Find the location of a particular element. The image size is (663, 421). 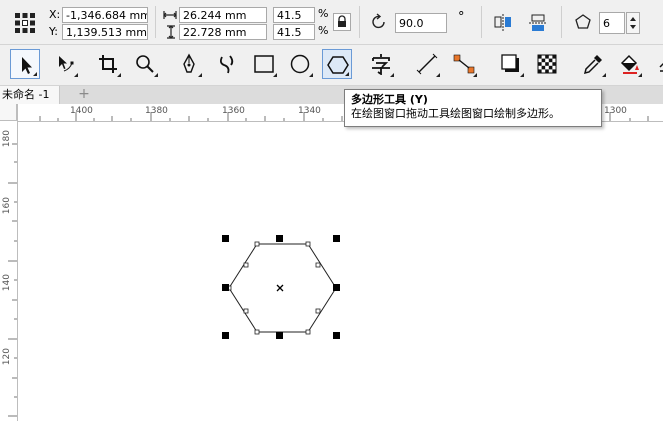

drop-shadow-tool-button is located at coordinates (511, 64).